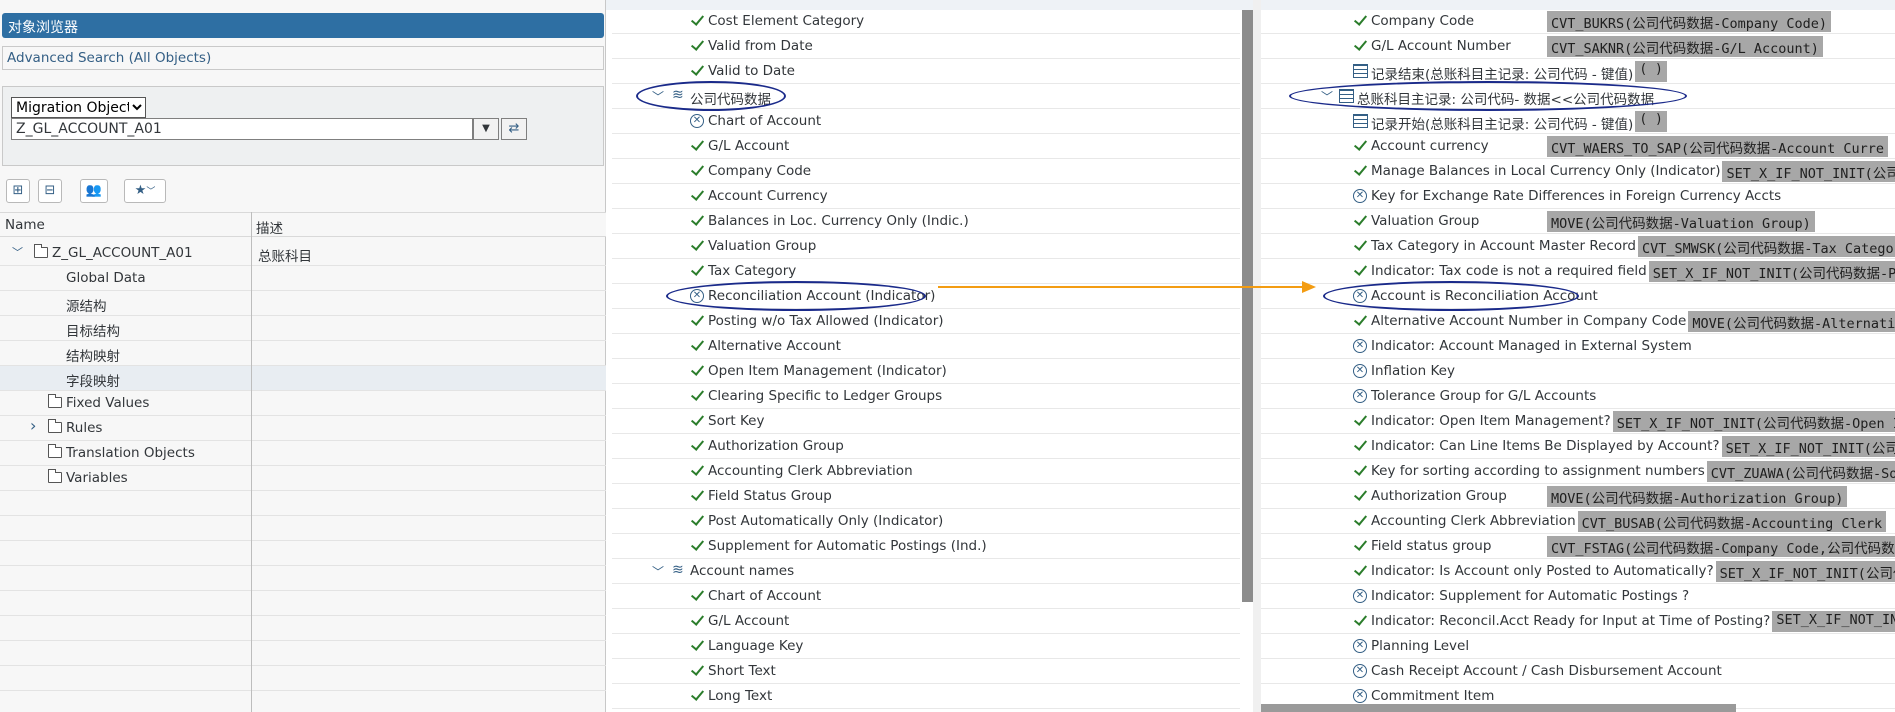  What do you see at coordinates (926, 21) in the screenshot?
I see `source-field-row: Cost Element Category` at bounding box center [926, 21].